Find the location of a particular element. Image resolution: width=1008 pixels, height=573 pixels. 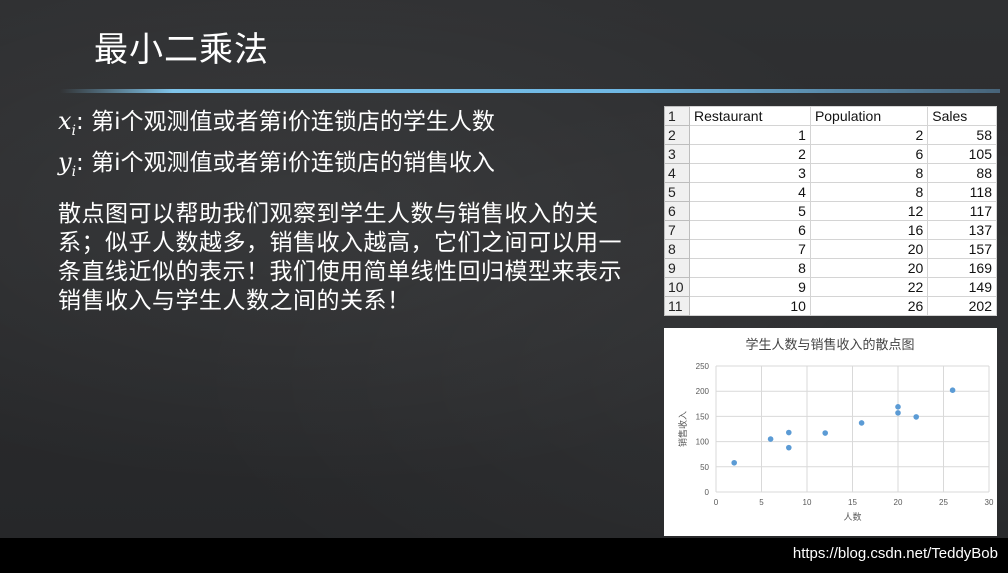

table-cell: 26 is located at coordinates (869, 306).